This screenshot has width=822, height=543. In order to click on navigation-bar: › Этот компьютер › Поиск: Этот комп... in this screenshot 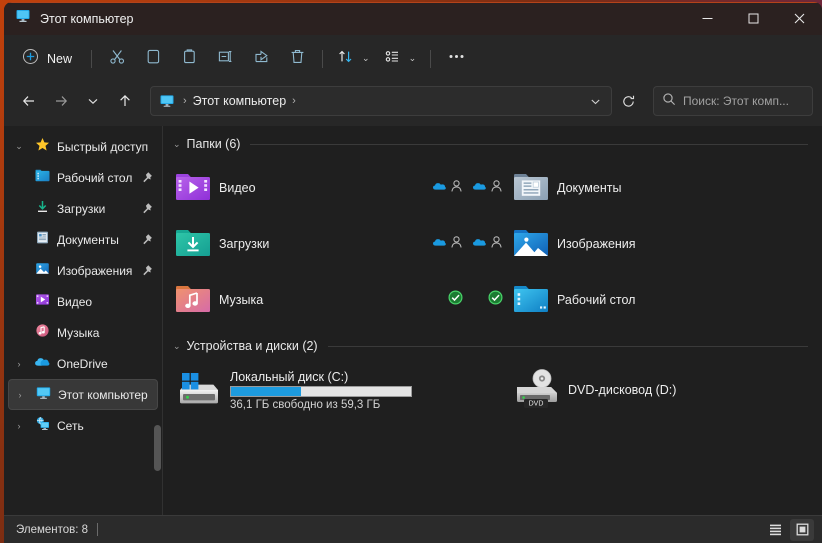, I will do `click(413, 104)`.